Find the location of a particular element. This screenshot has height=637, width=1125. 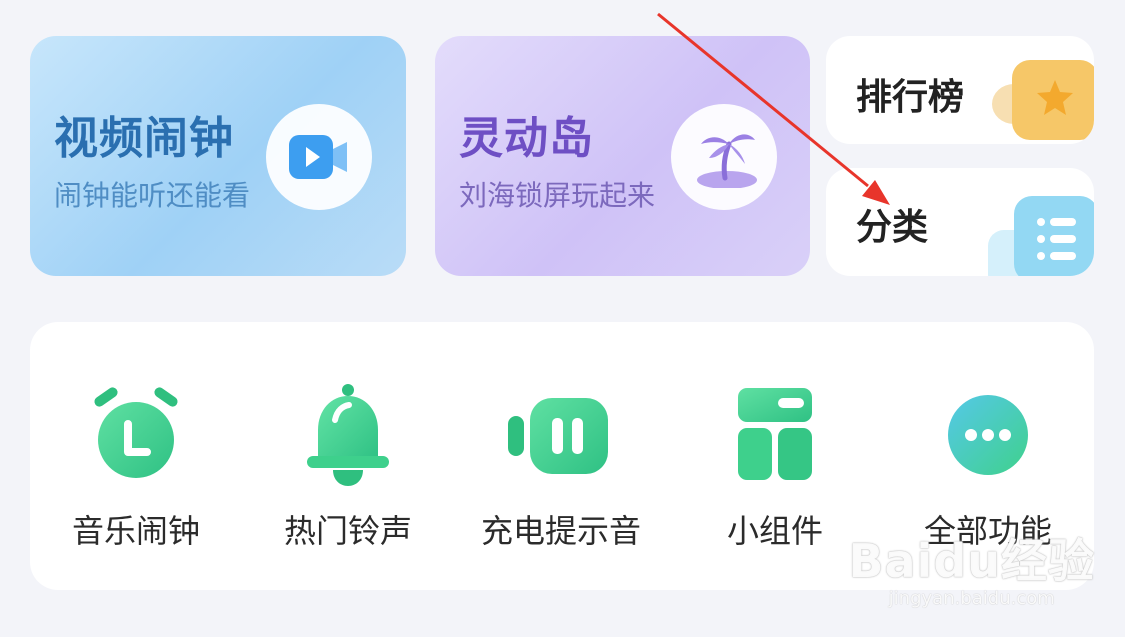

alarm-clock-icon is located at coordinates (136, 432).